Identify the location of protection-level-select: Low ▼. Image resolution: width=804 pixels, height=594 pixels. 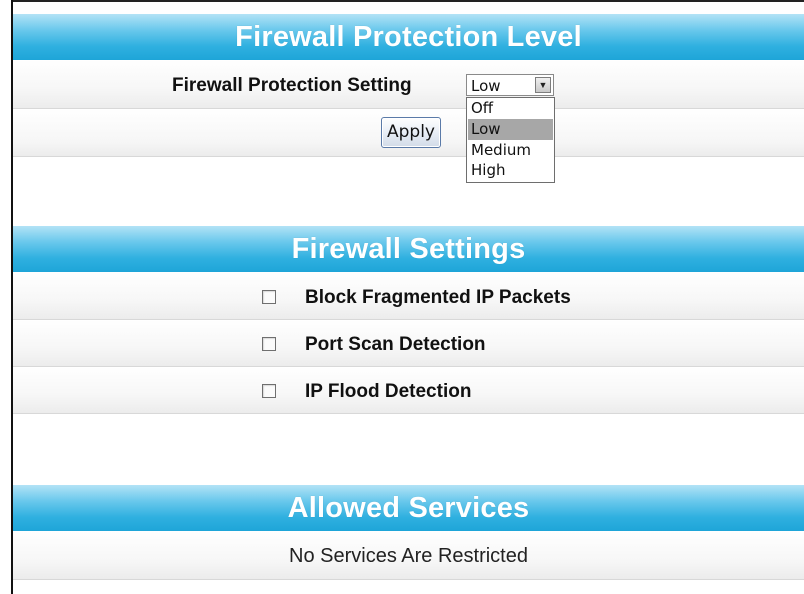
(510, 85).